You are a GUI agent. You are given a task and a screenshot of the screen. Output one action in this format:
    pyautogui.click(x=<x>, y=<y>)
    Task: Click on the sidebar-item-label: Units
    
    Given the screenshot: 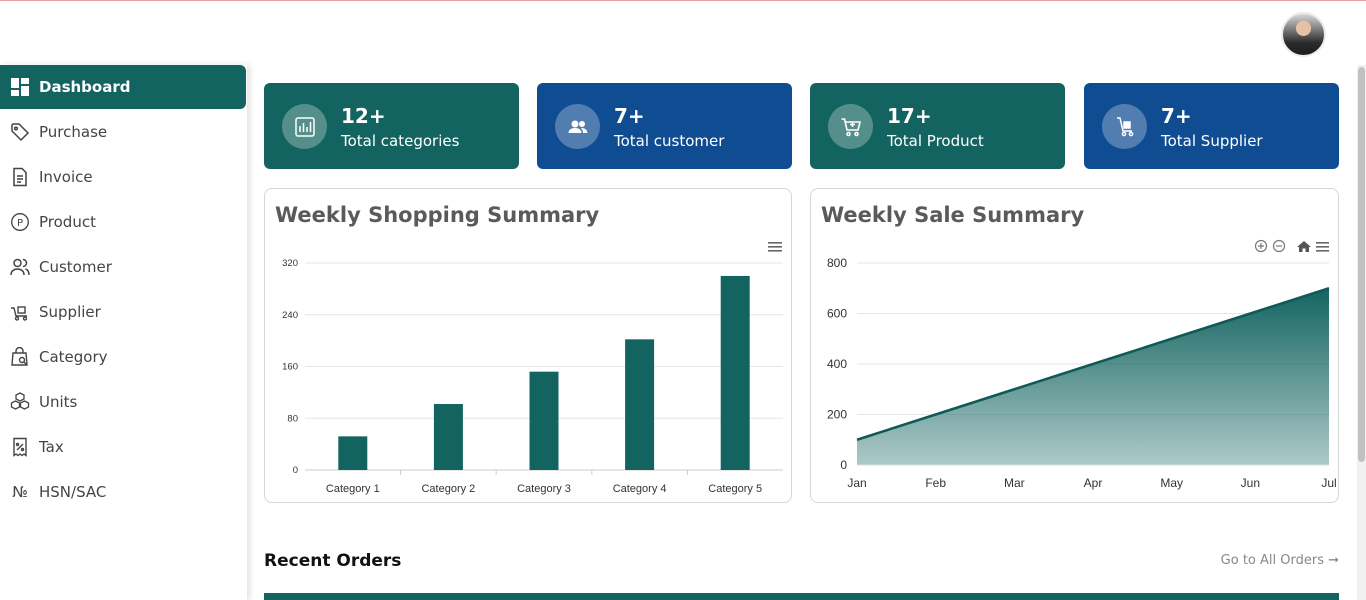 What is the action you would take?
    pyautogui.click(x=58, y=402)
    